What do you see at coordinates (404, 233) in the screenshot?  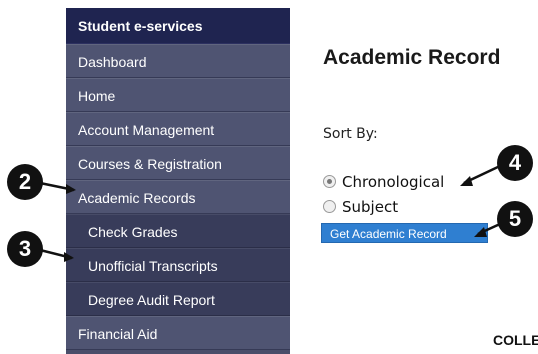 I see `get-academic-record-button: Get Academic Record` at bounding box center [404, 233].